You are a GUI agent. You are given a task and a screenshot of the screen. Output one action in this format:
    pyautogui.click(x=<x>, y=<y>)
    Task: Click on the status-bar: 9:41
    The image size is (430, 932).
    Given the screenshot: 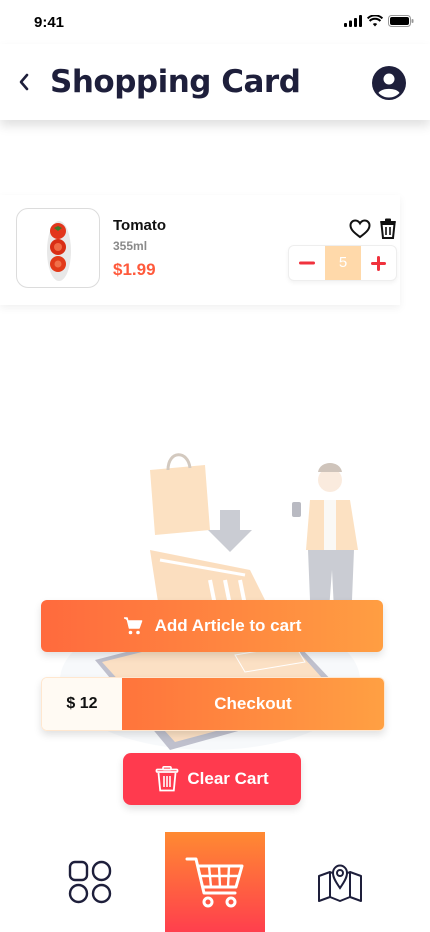 What is the action you would take?
    pyautogui.click(x=215, y=22)
    